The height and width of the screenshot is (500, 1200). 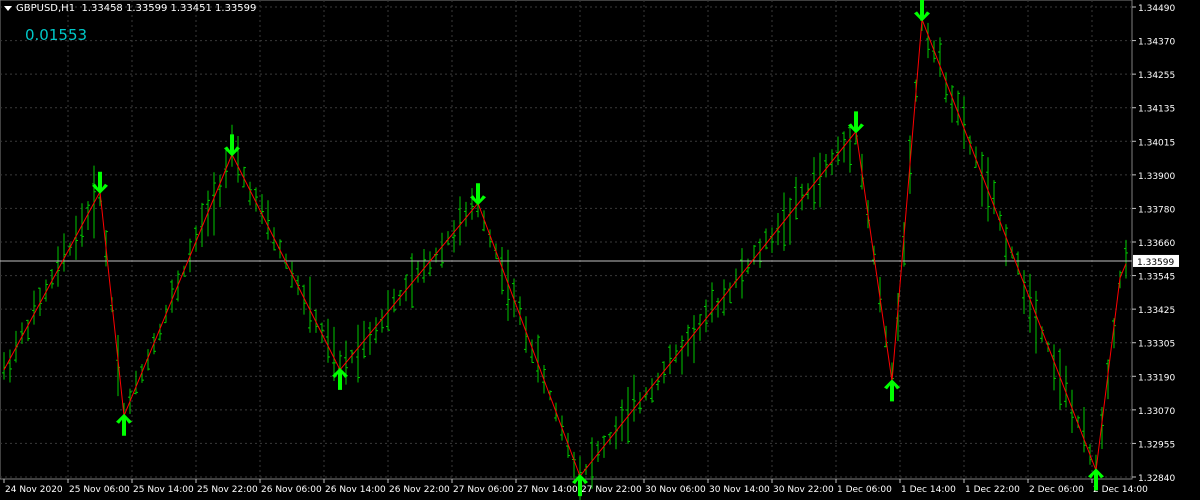 I want to click on x-tick-label: 25 Nov 06:00, so click(x=99, y=490).